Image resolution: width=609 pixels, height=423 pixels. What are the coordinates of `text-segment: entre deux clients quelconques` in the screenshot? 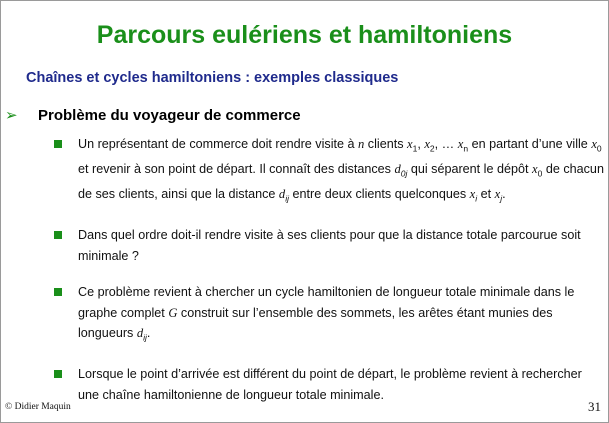 It's located at (379, 194).